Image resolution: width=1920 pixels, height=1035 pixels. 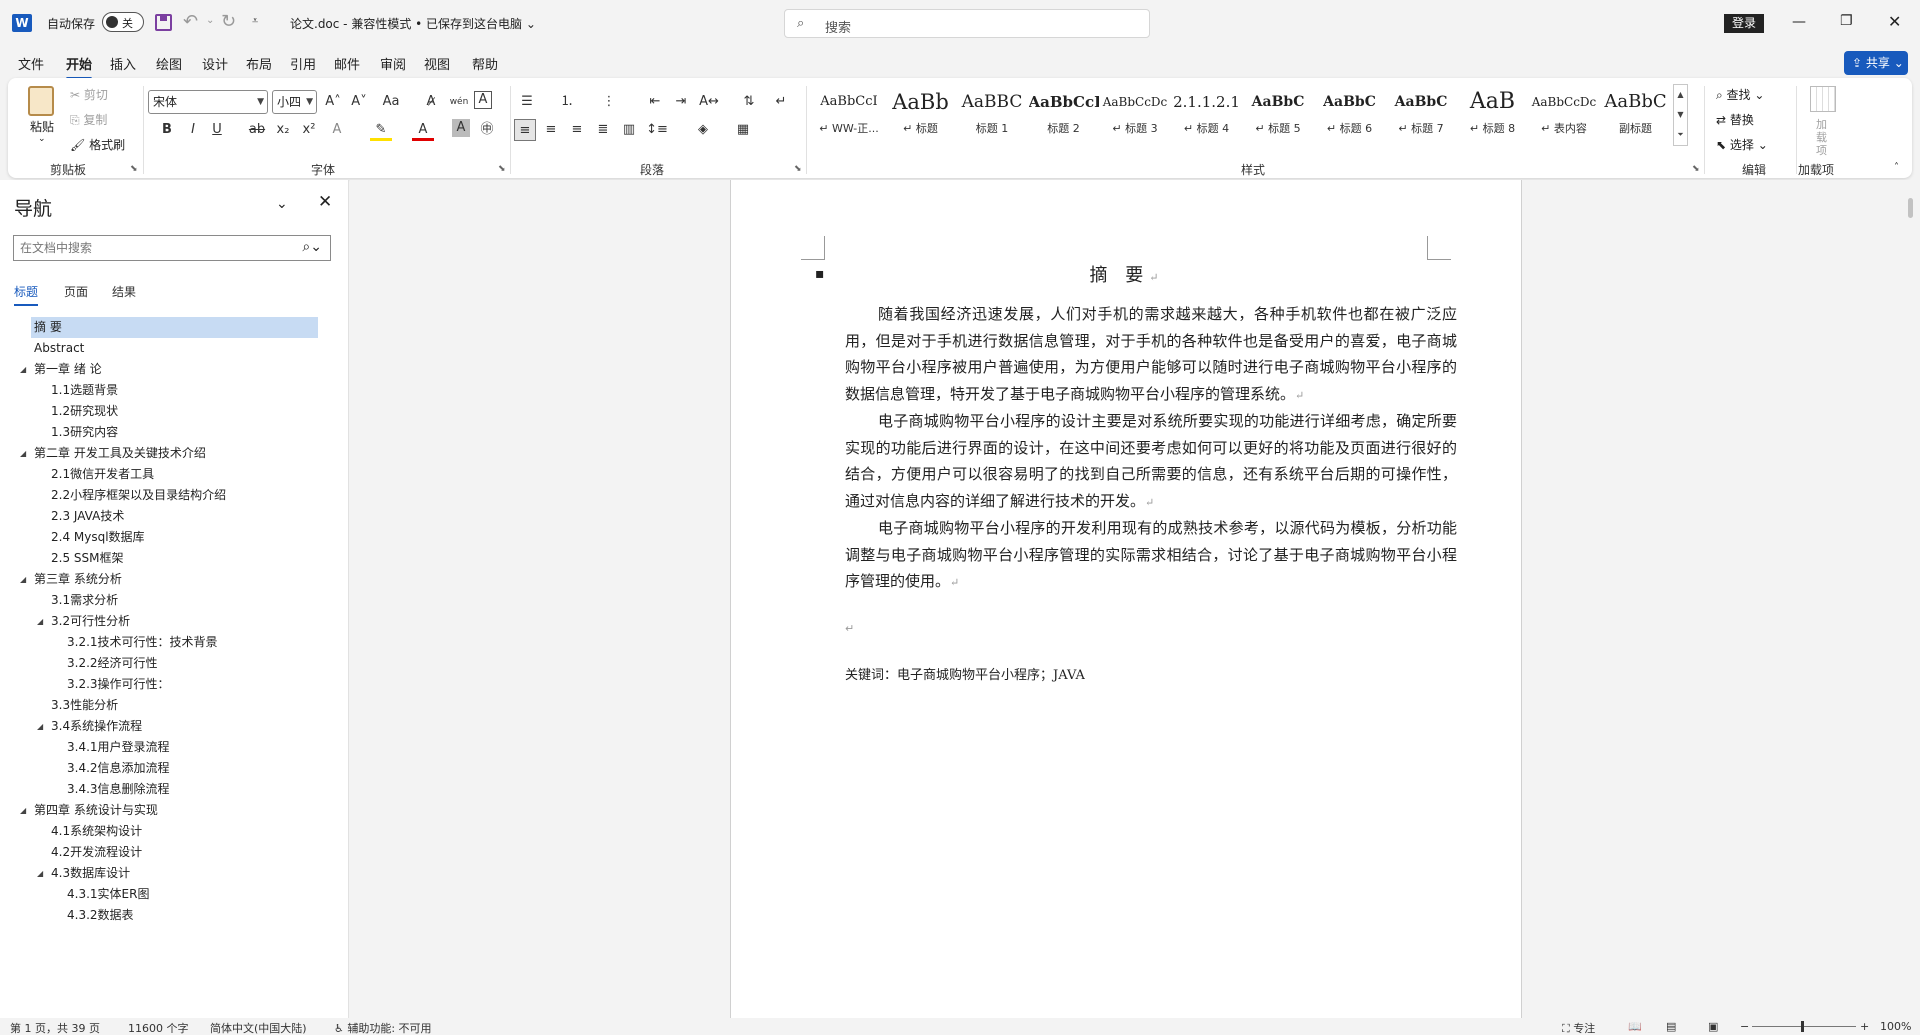 I want to click on heading-item: 2.3 JAVA技术, so click(x=174, y=516).